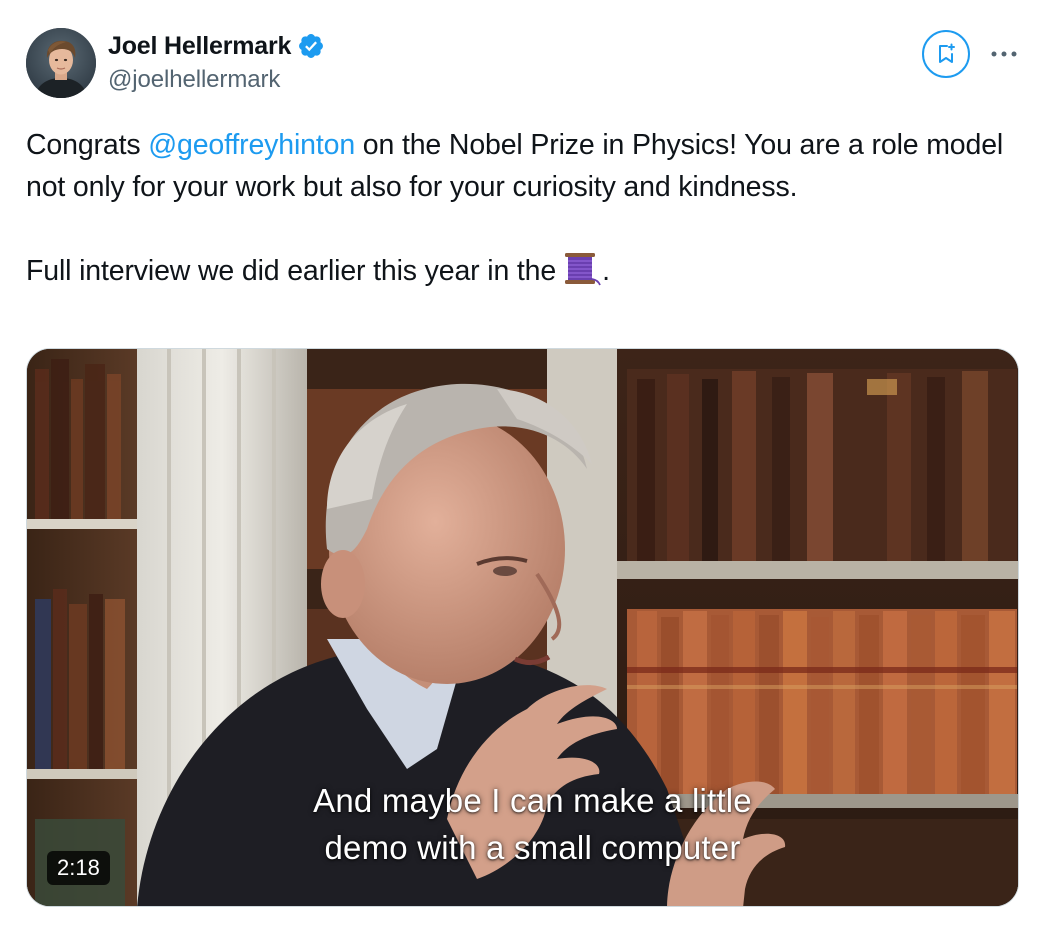 This screenshot has width=1048, height=934. Describe the element at coordinates (582, 269) in the screenshot. I see `thread-spool-emoji-icon` at that location.